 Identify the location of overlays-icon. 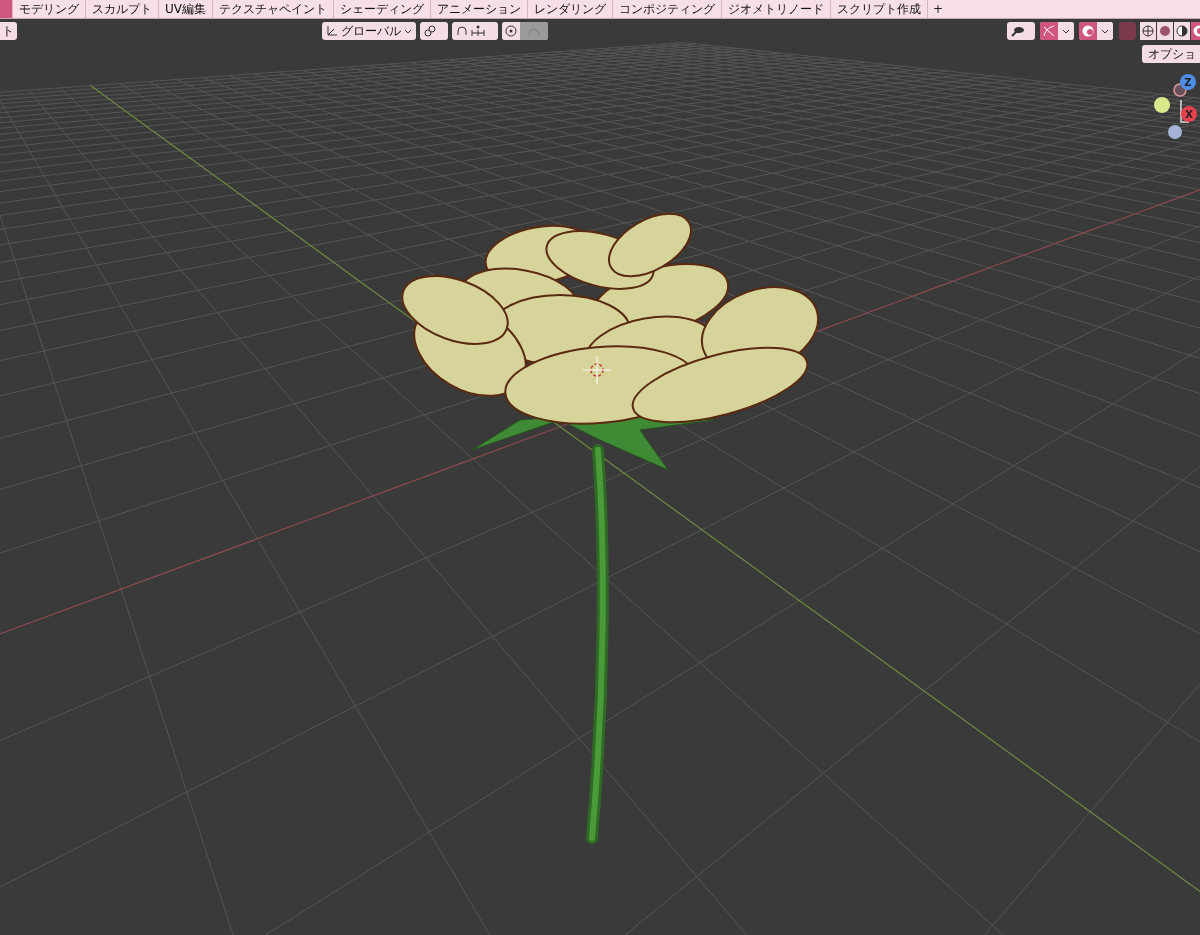
(1088, 31).